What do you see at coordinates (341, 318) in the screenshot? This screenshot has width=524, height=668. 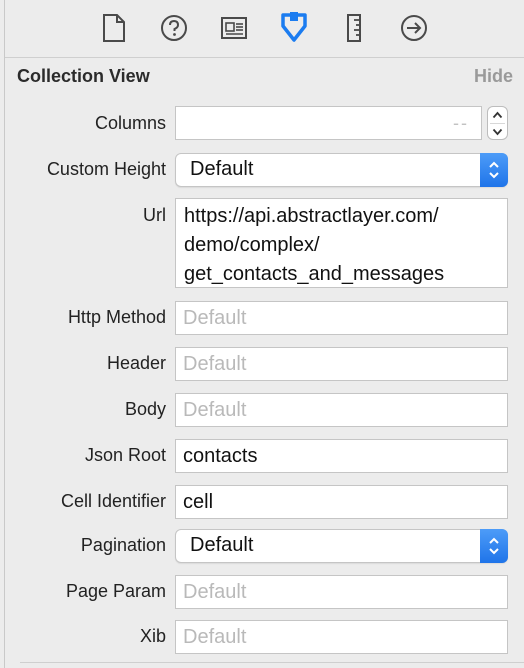 I see `http-method-input: Default` at bounding box center [341, 318].